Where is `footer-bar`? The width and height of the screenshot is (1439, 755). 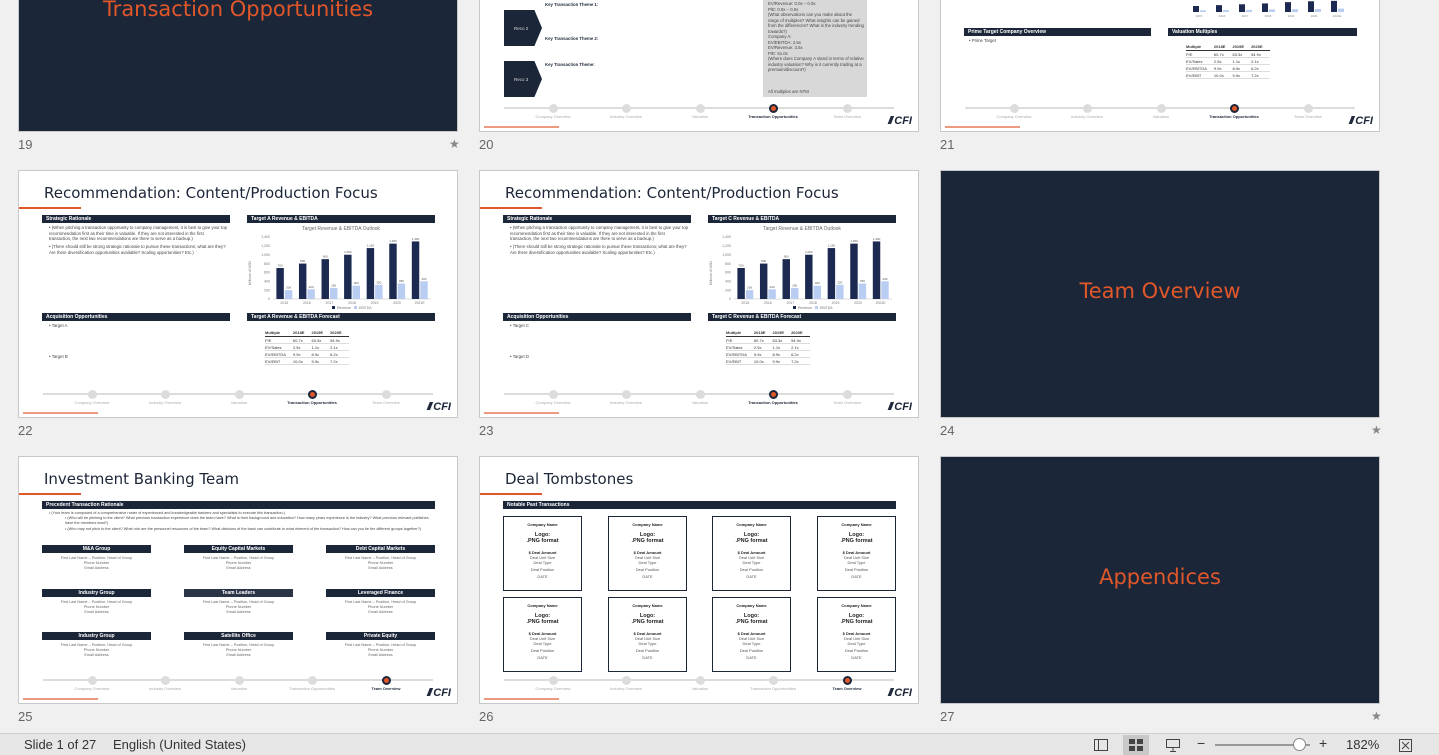
footer-bar is located at coordinates (521, 413).